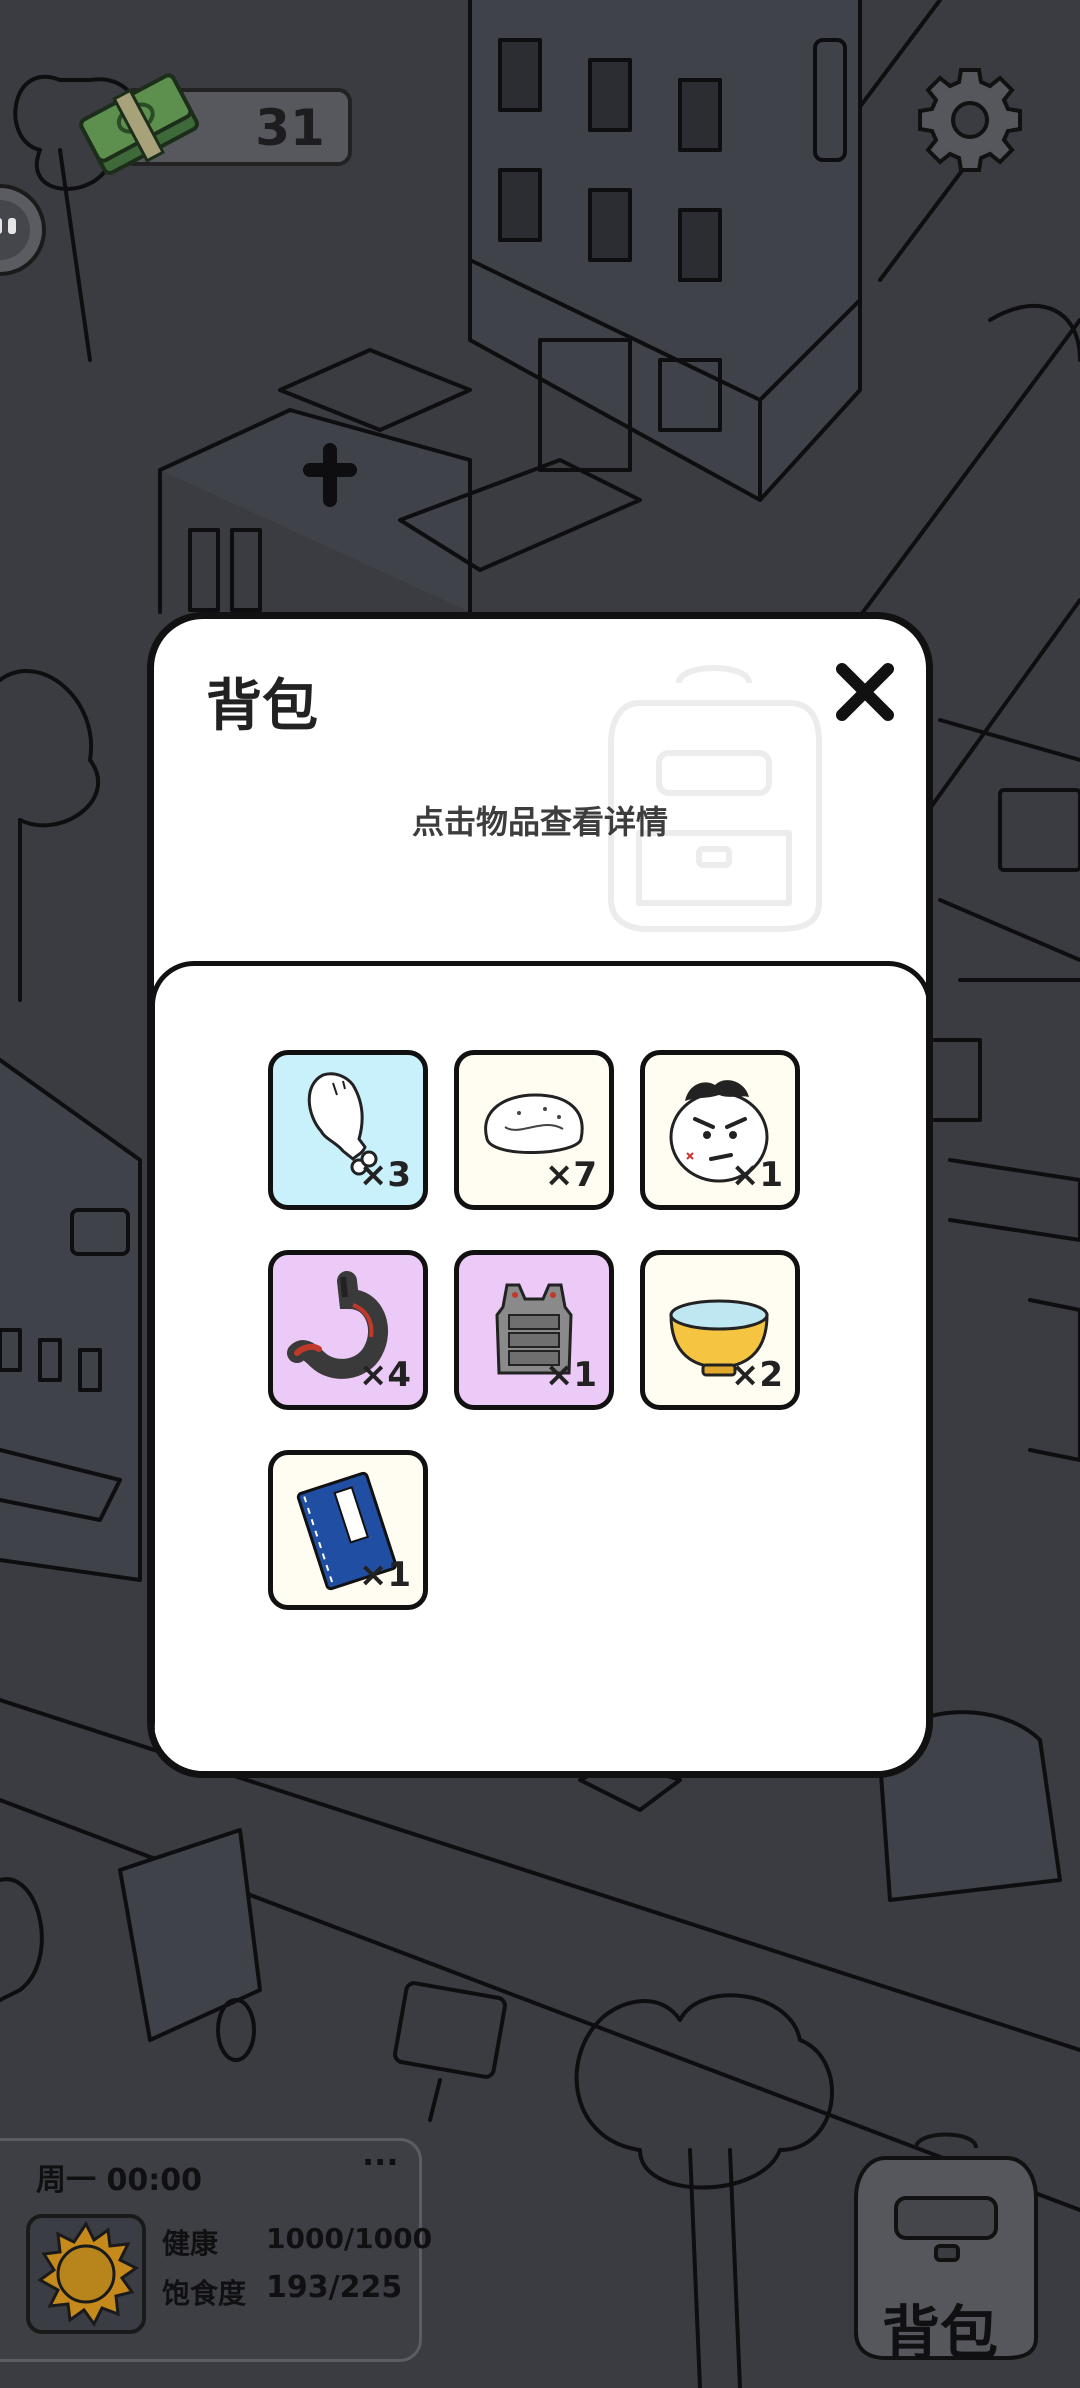  What do you see at coordinates (539, 822) in the screenshot?
I see `inventory-hint: 点击物品查看详情` at bounding box center [539, 822].